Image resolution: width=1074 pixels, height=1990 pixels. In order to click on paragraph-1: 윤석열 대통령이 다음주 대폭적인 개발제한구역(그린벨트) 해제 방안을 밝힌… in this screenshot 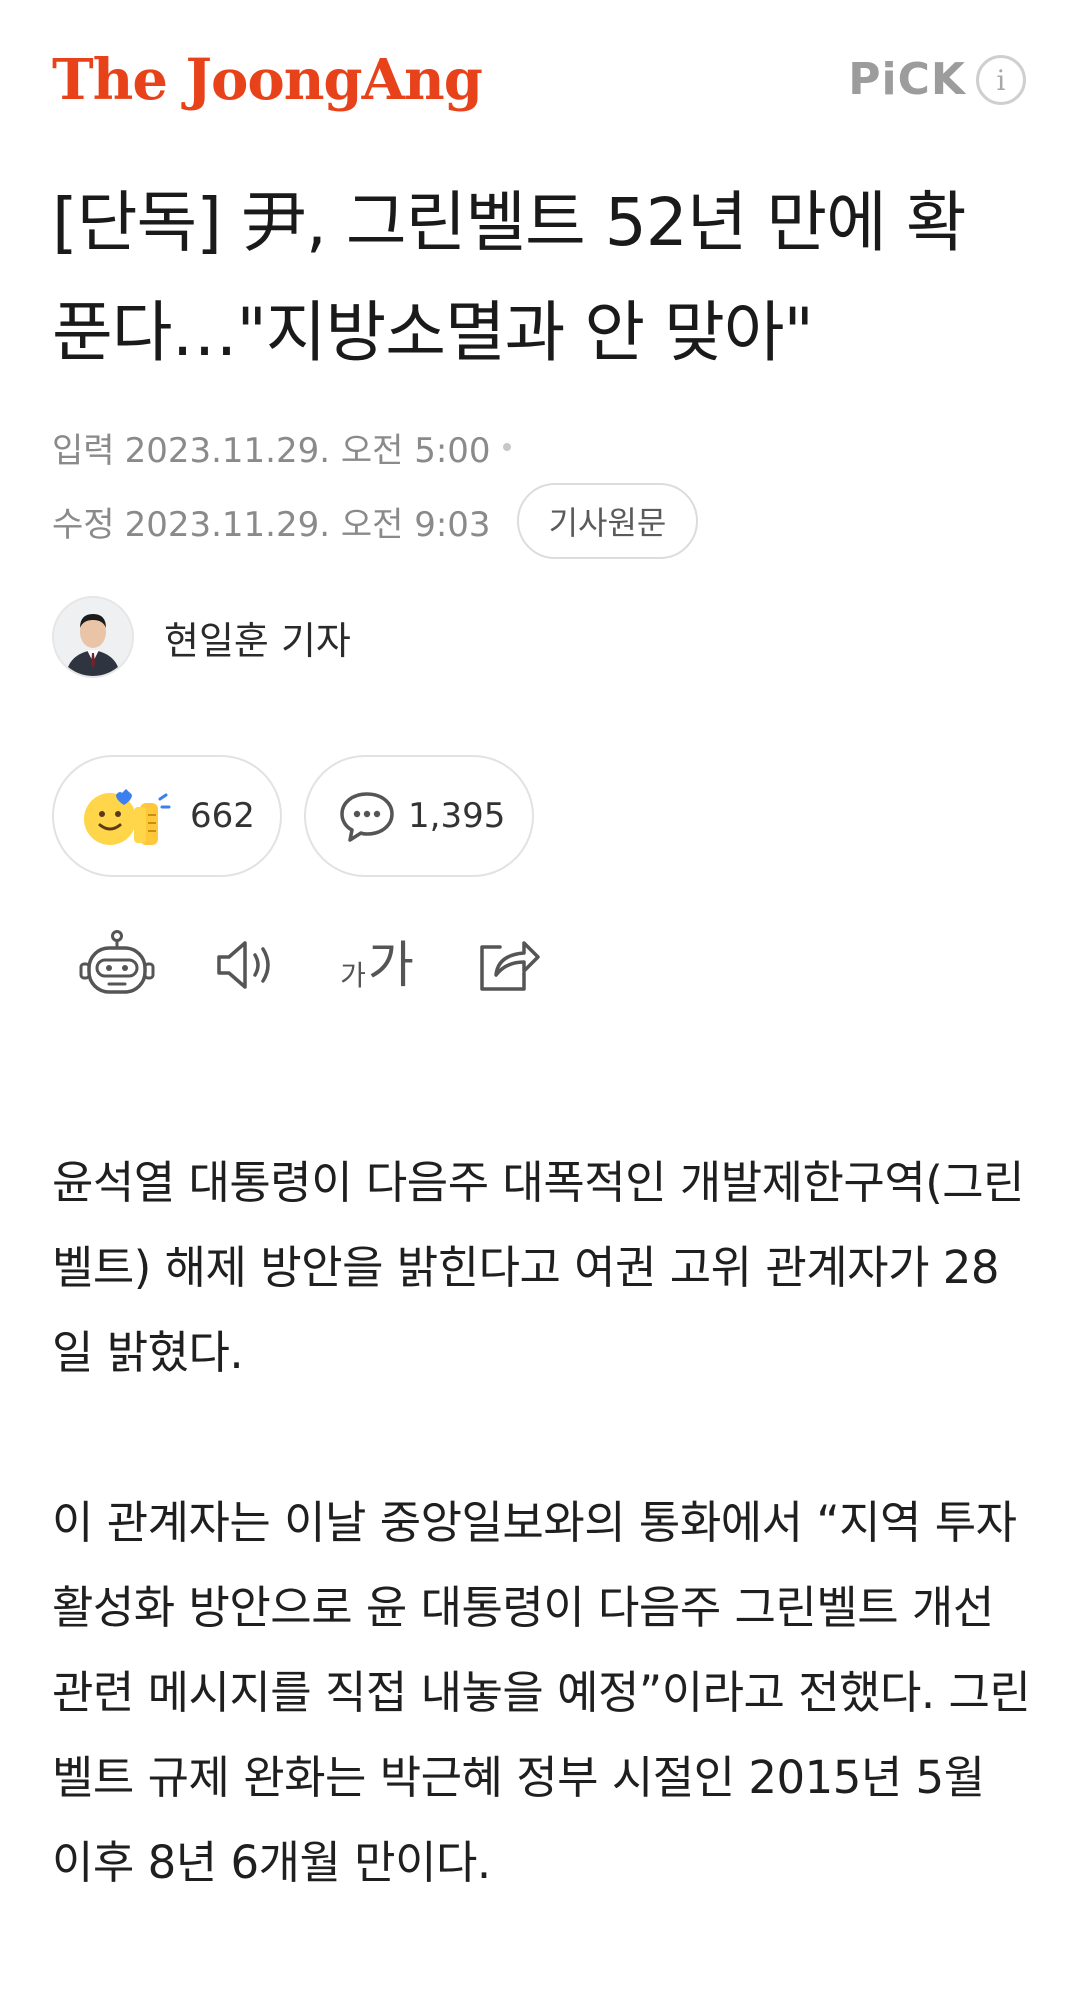, I will do `click(538, 1267)`.